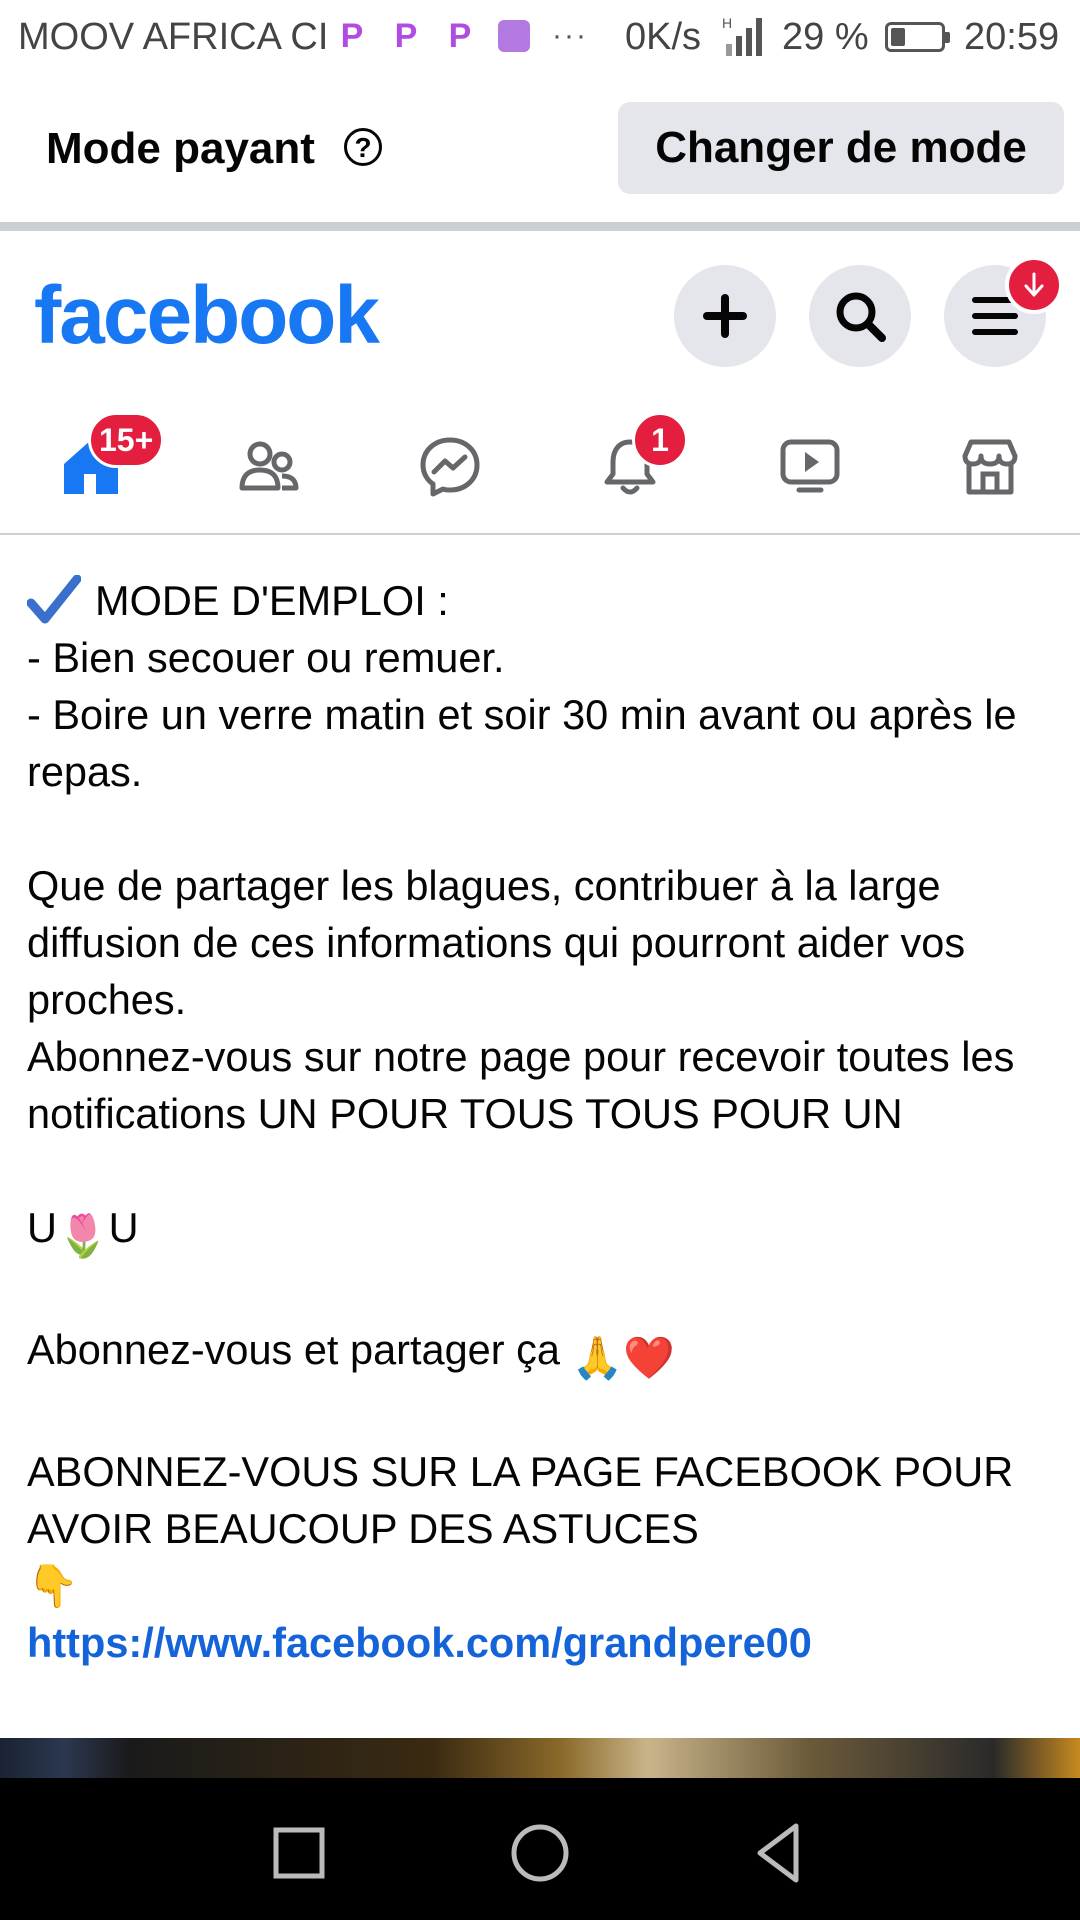  What do you see at coordinates (540, 1853) in the screenshot?
I see `home-nav-icon` at bounding box center [540, 1853].